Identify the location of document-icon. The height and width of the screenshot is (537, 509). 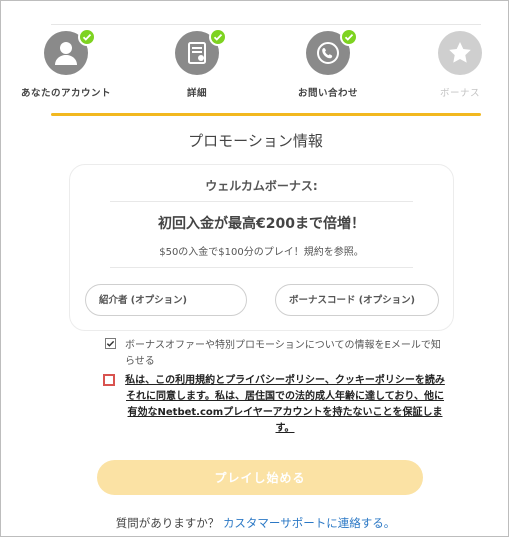
(201, 51).